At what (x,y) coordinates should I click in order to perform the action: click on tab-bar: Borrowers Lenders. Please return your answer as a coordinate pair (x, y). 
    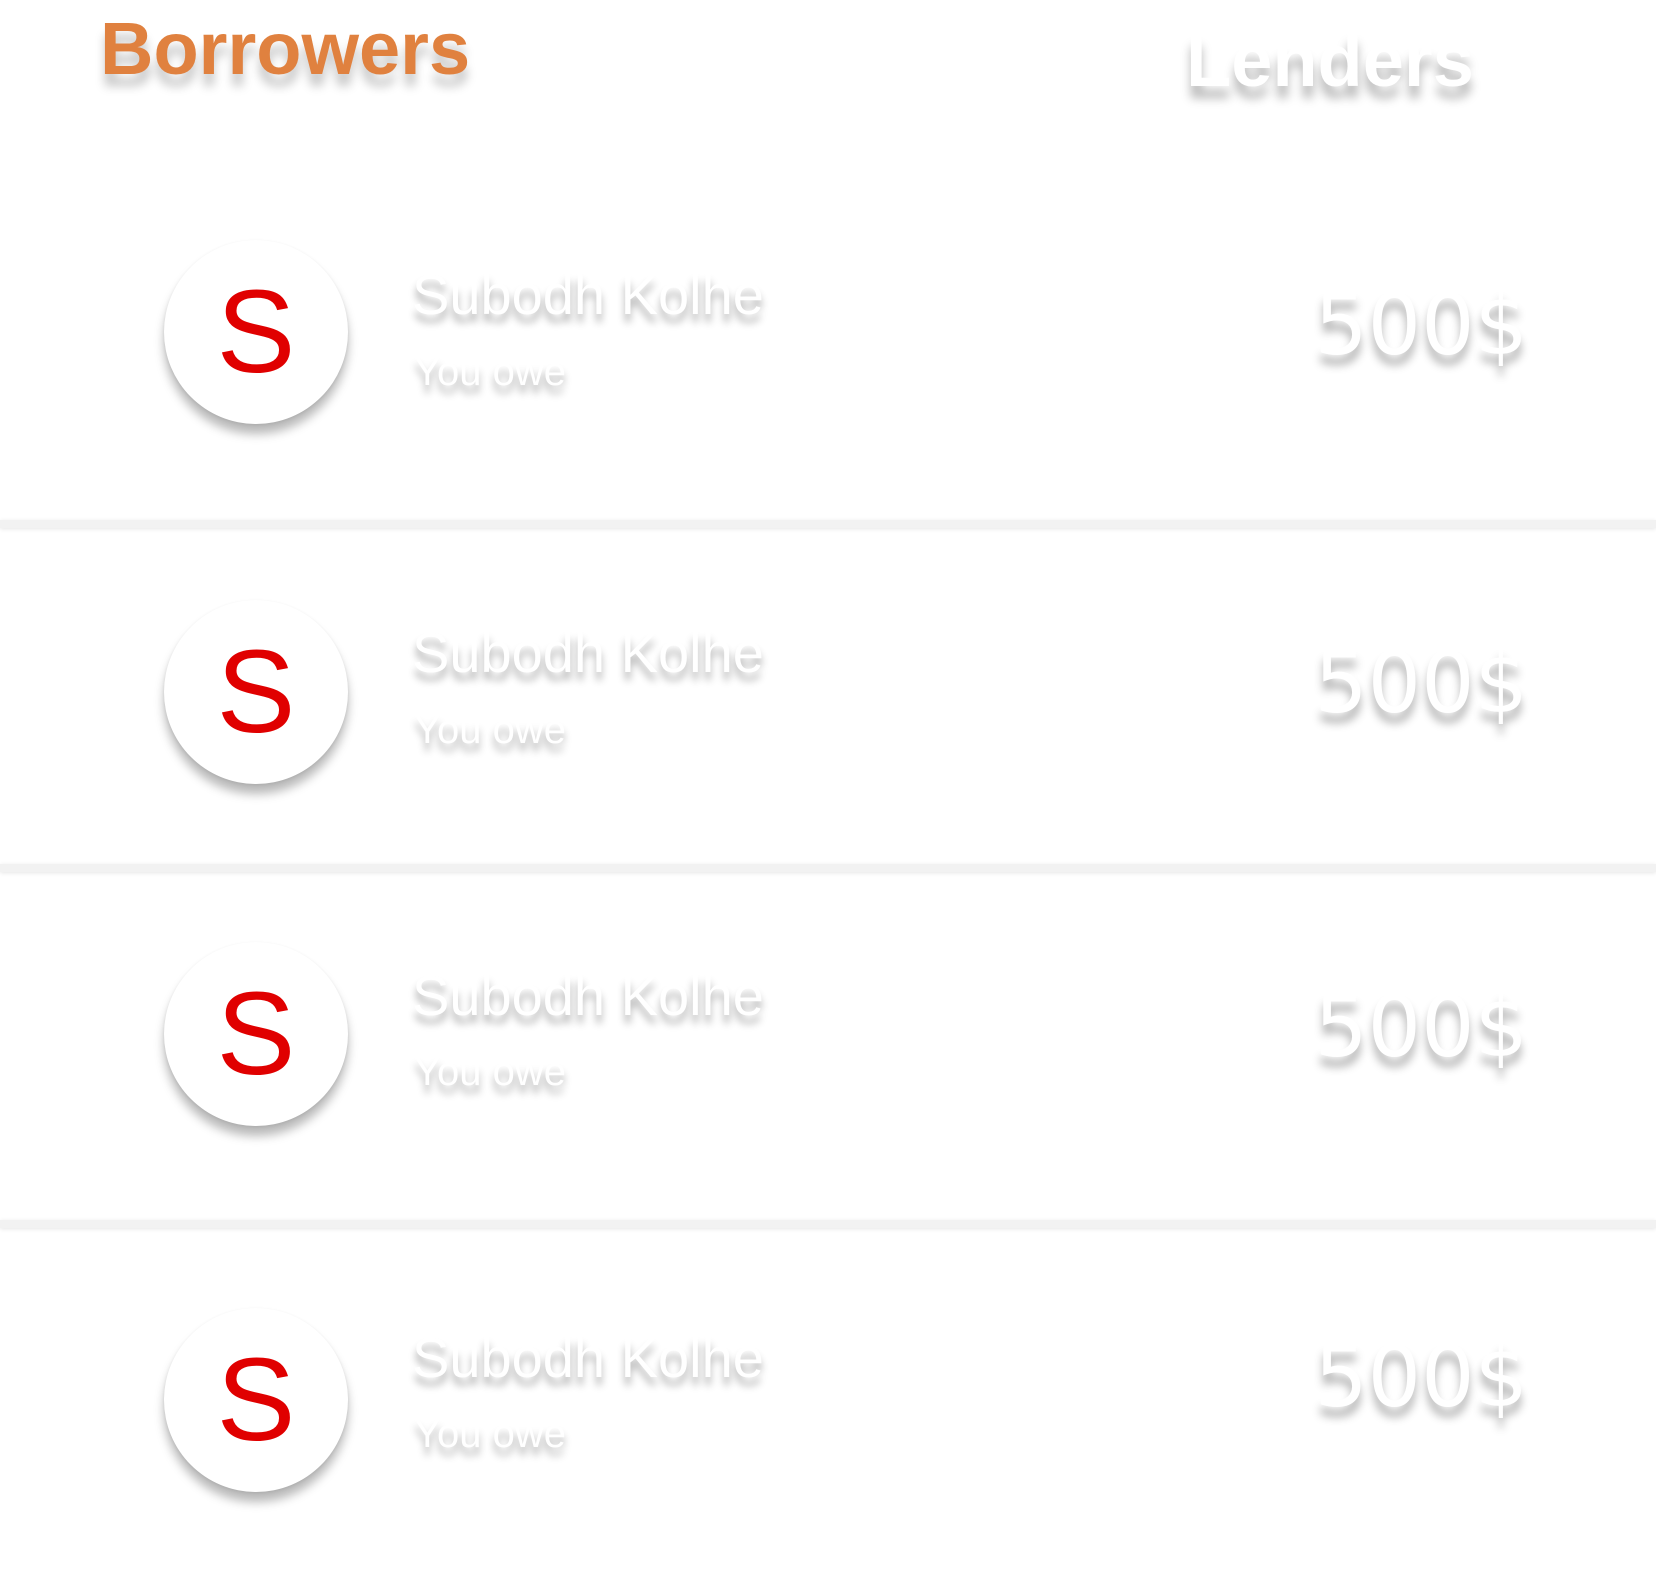
    Looking at the image, I should click on (828, 55).